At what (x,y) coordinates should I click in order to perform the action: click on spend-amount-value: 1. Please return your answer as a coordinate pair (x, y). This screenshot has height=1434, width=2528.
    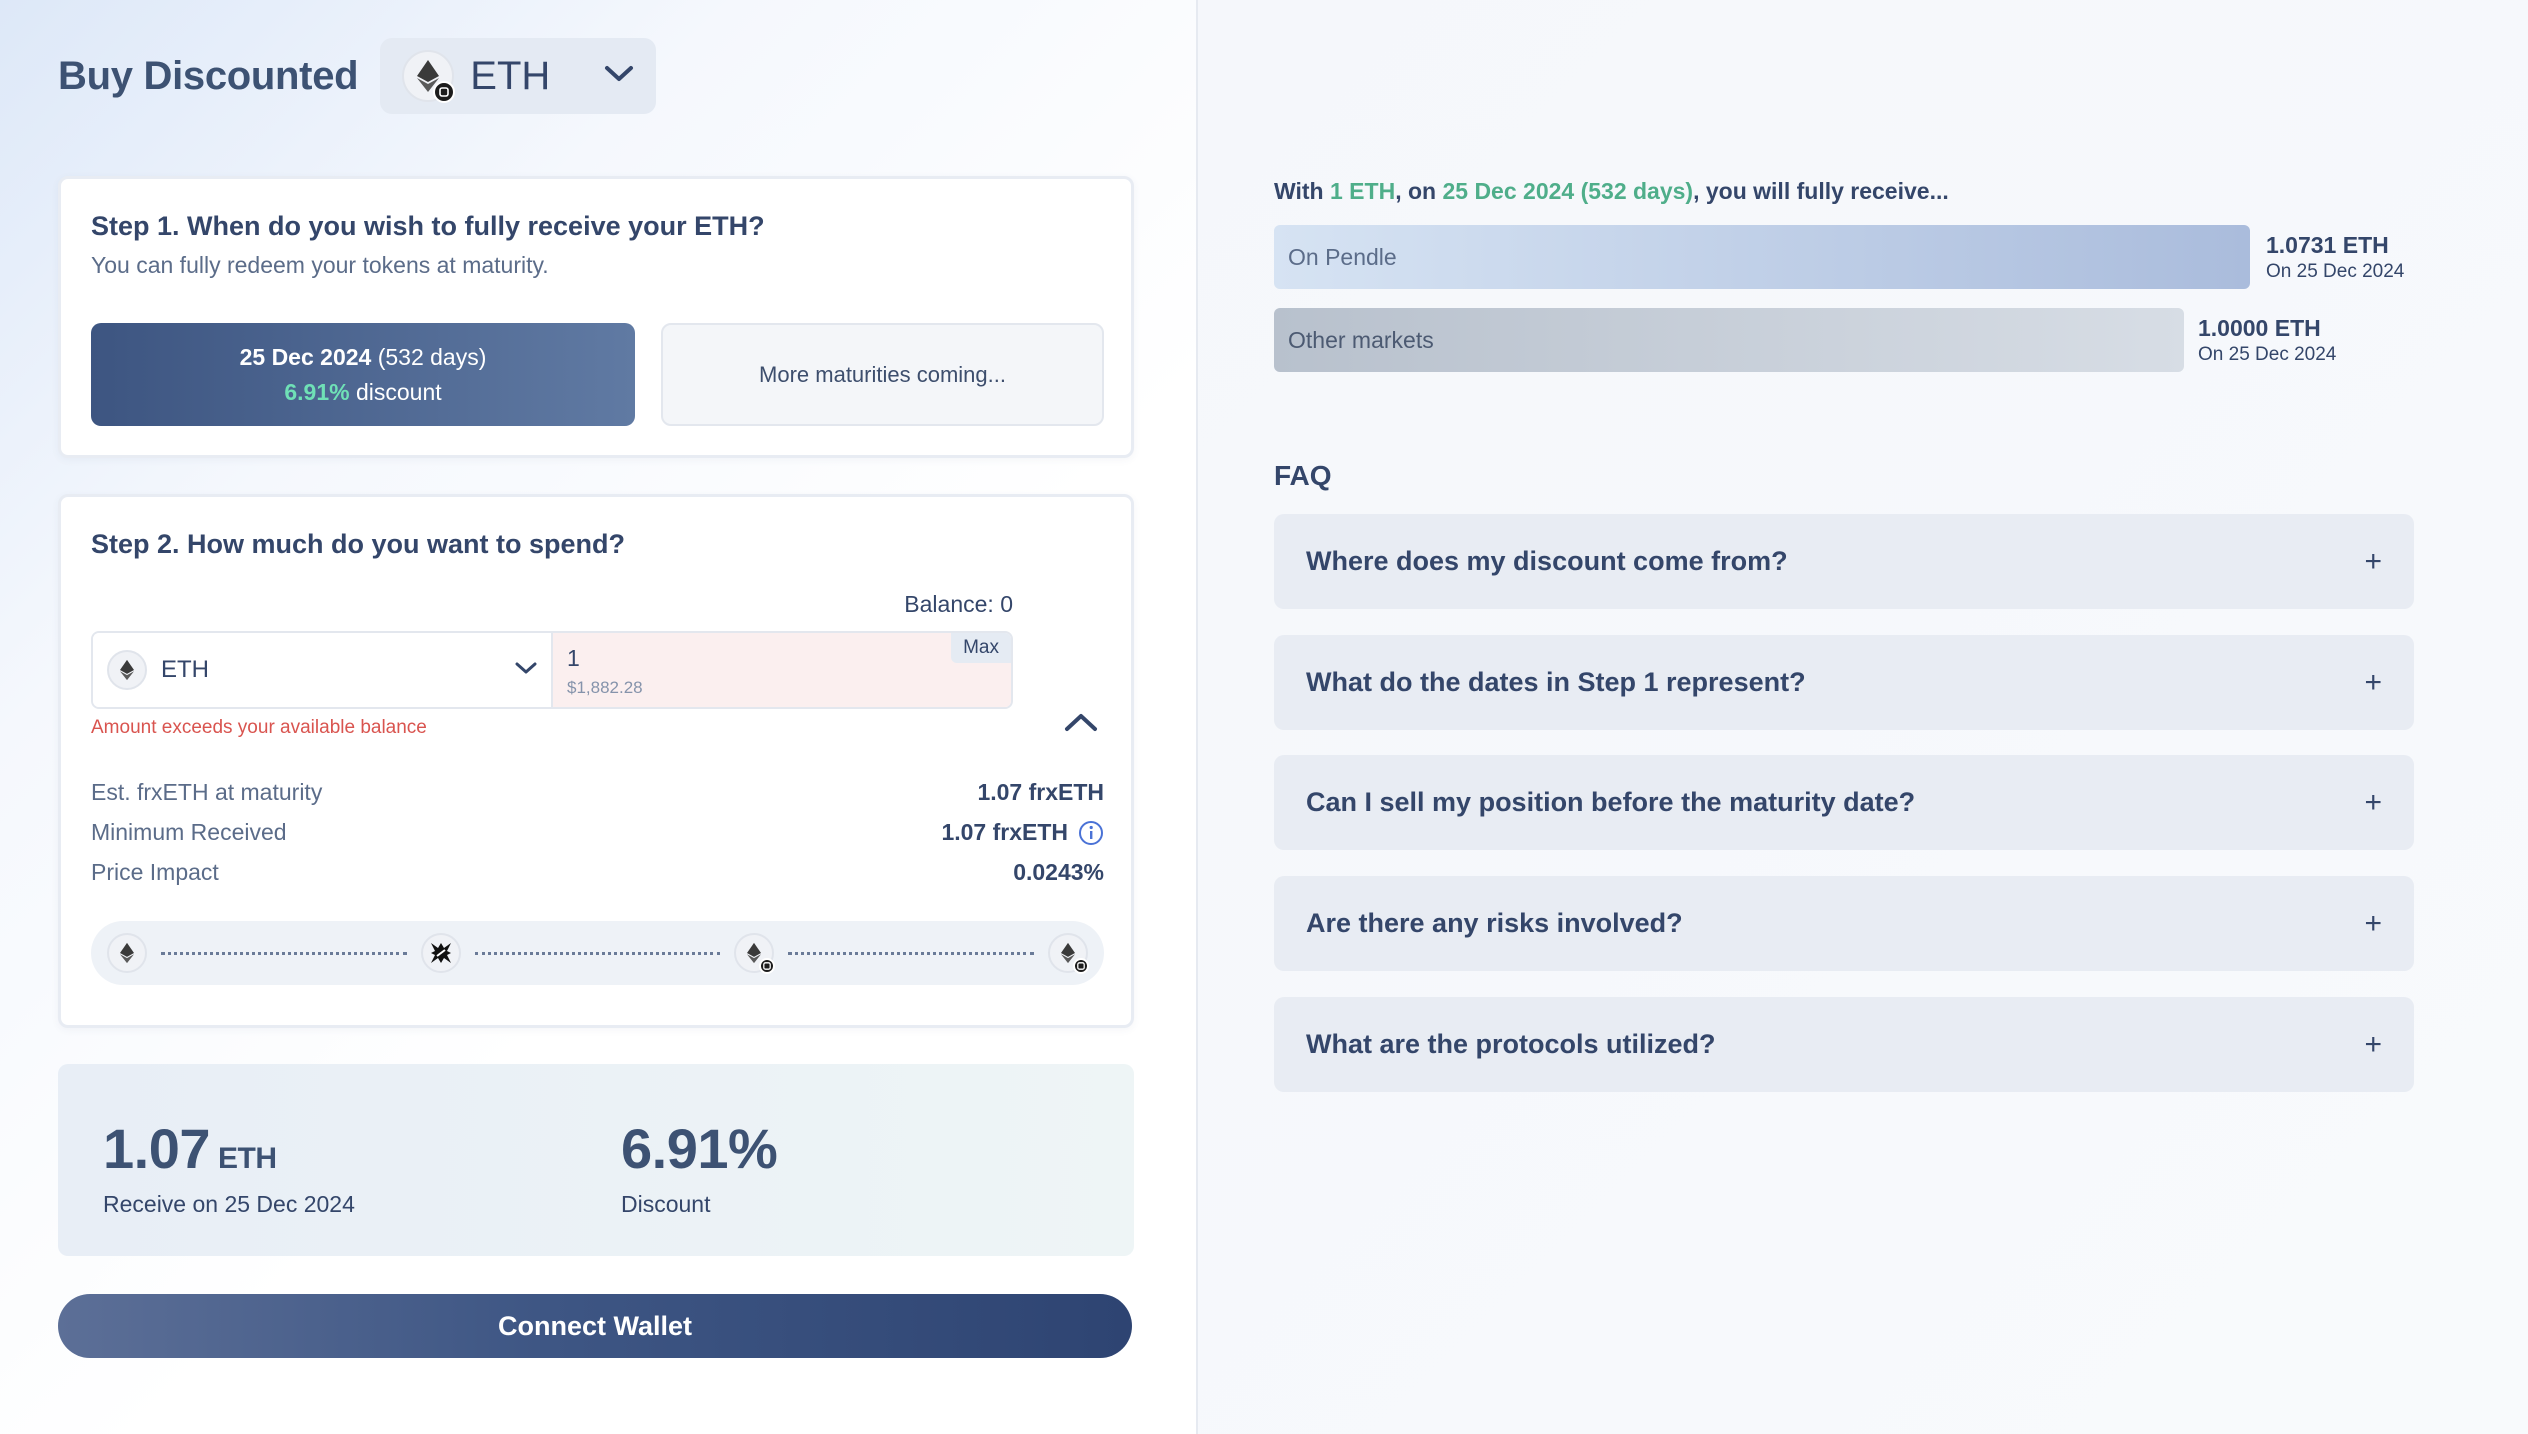
    Looking at the image, I should click on (573, 658).